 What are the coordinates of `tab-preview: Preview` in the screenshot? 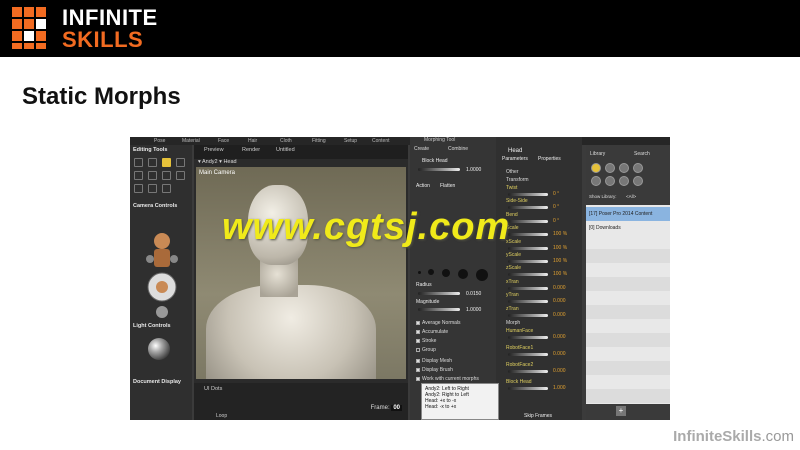 It's located at (214, 150).